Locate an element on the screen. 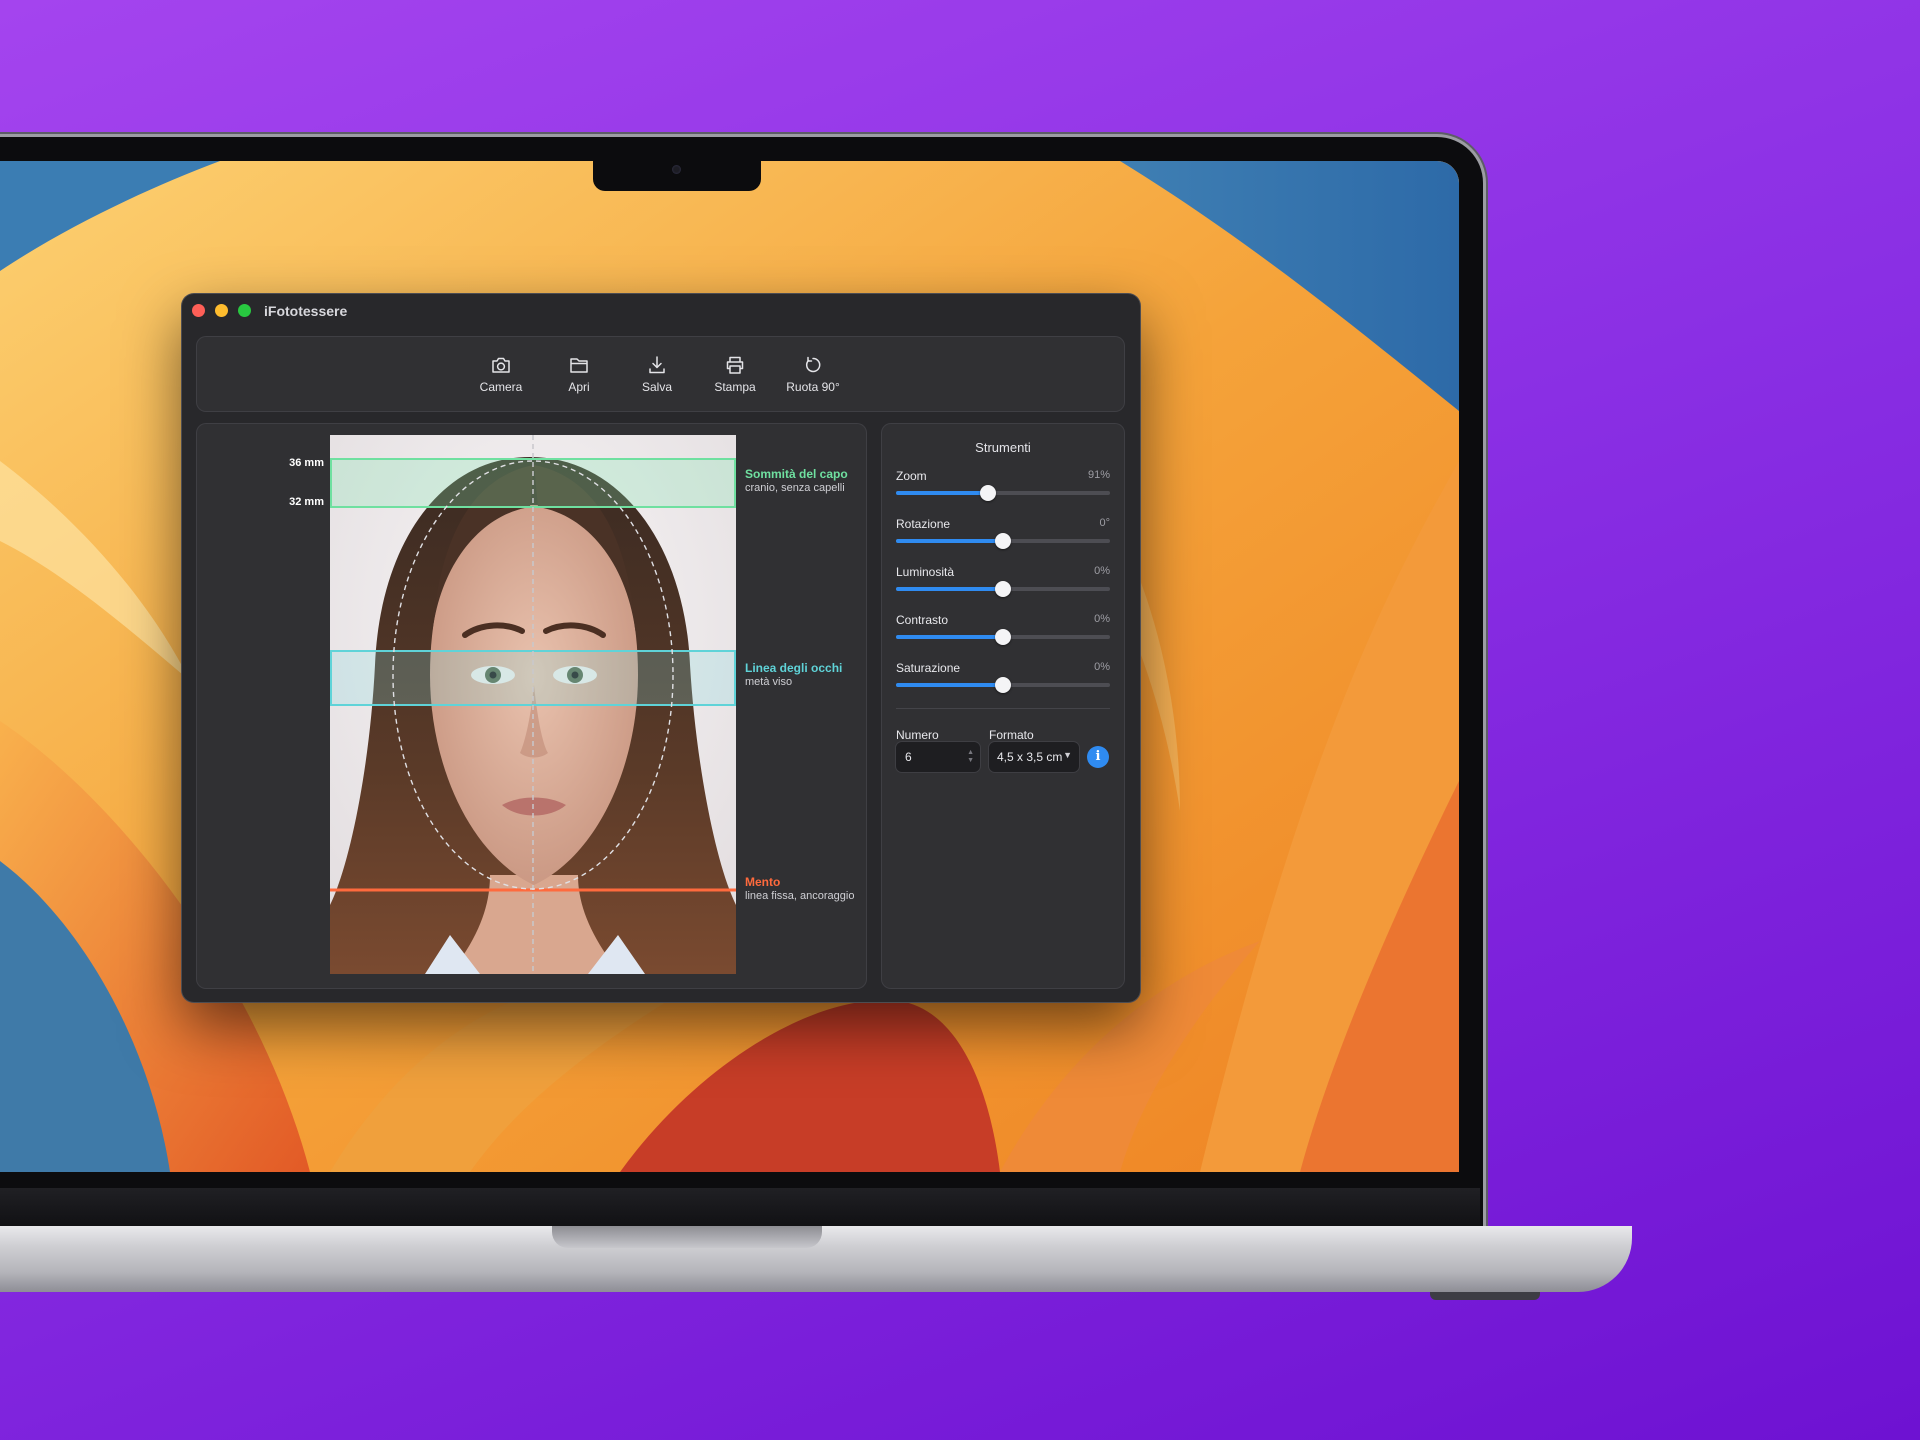 The height and width of the screenshot is (1440, 1920). laptop-foot is located at coordinates (1485, 1296).